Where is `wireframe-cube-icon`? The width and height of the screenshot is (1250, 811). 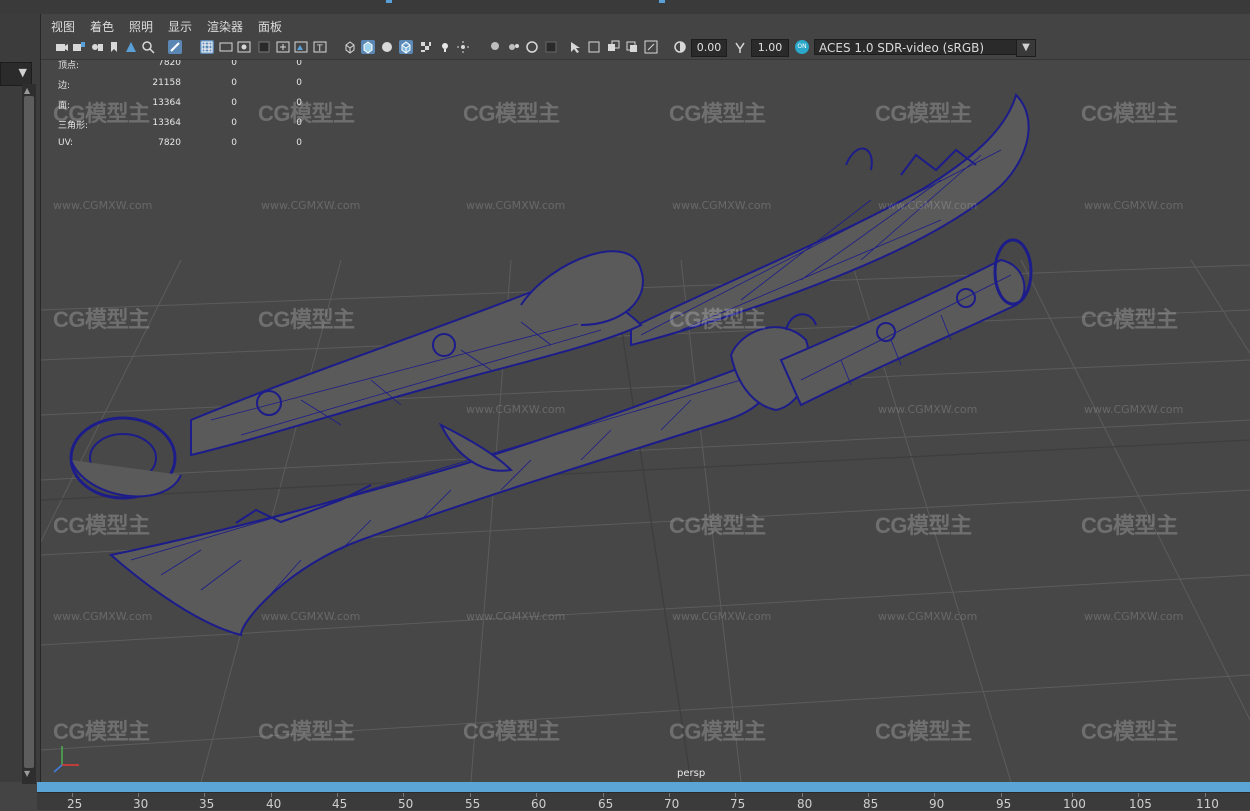
wireframe-cube-icon is located at coordinates (350, 47).